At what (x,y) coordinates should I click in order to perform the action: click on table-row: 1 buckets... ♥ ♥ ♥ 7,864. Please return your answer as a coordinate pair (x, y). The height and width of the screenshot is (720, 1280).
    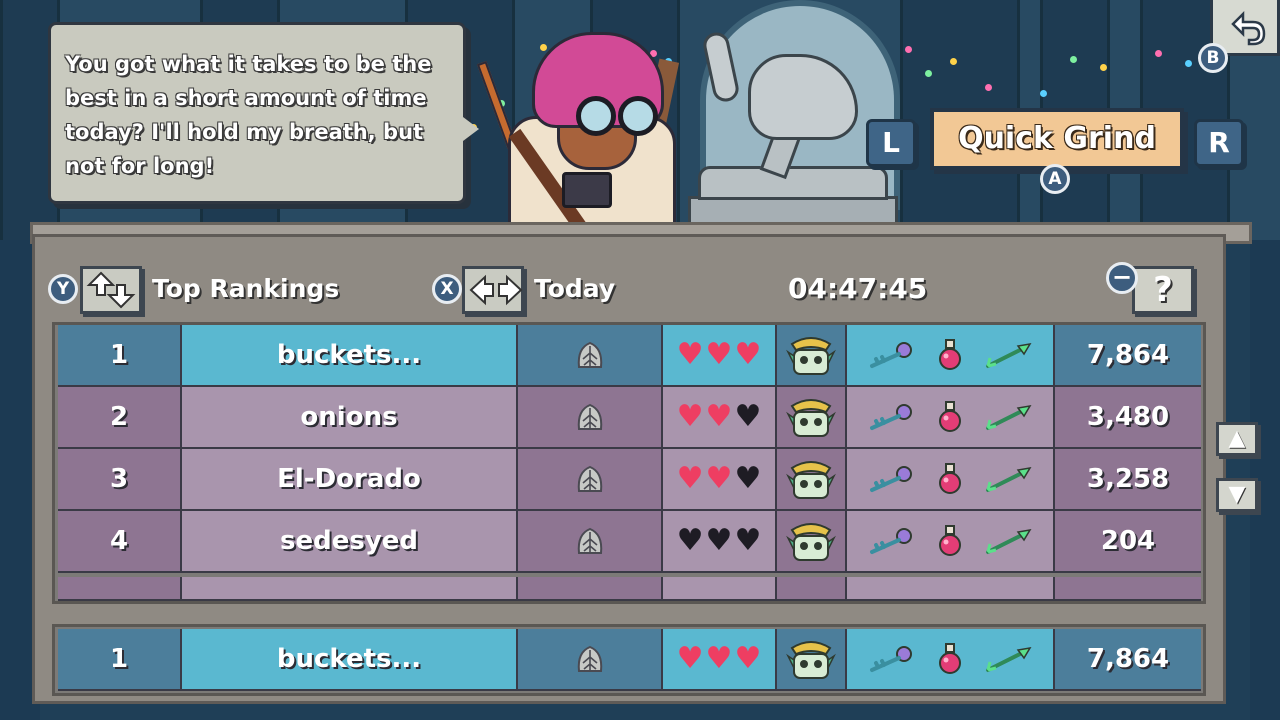
    Looking at the image, I should click on (629, 356).